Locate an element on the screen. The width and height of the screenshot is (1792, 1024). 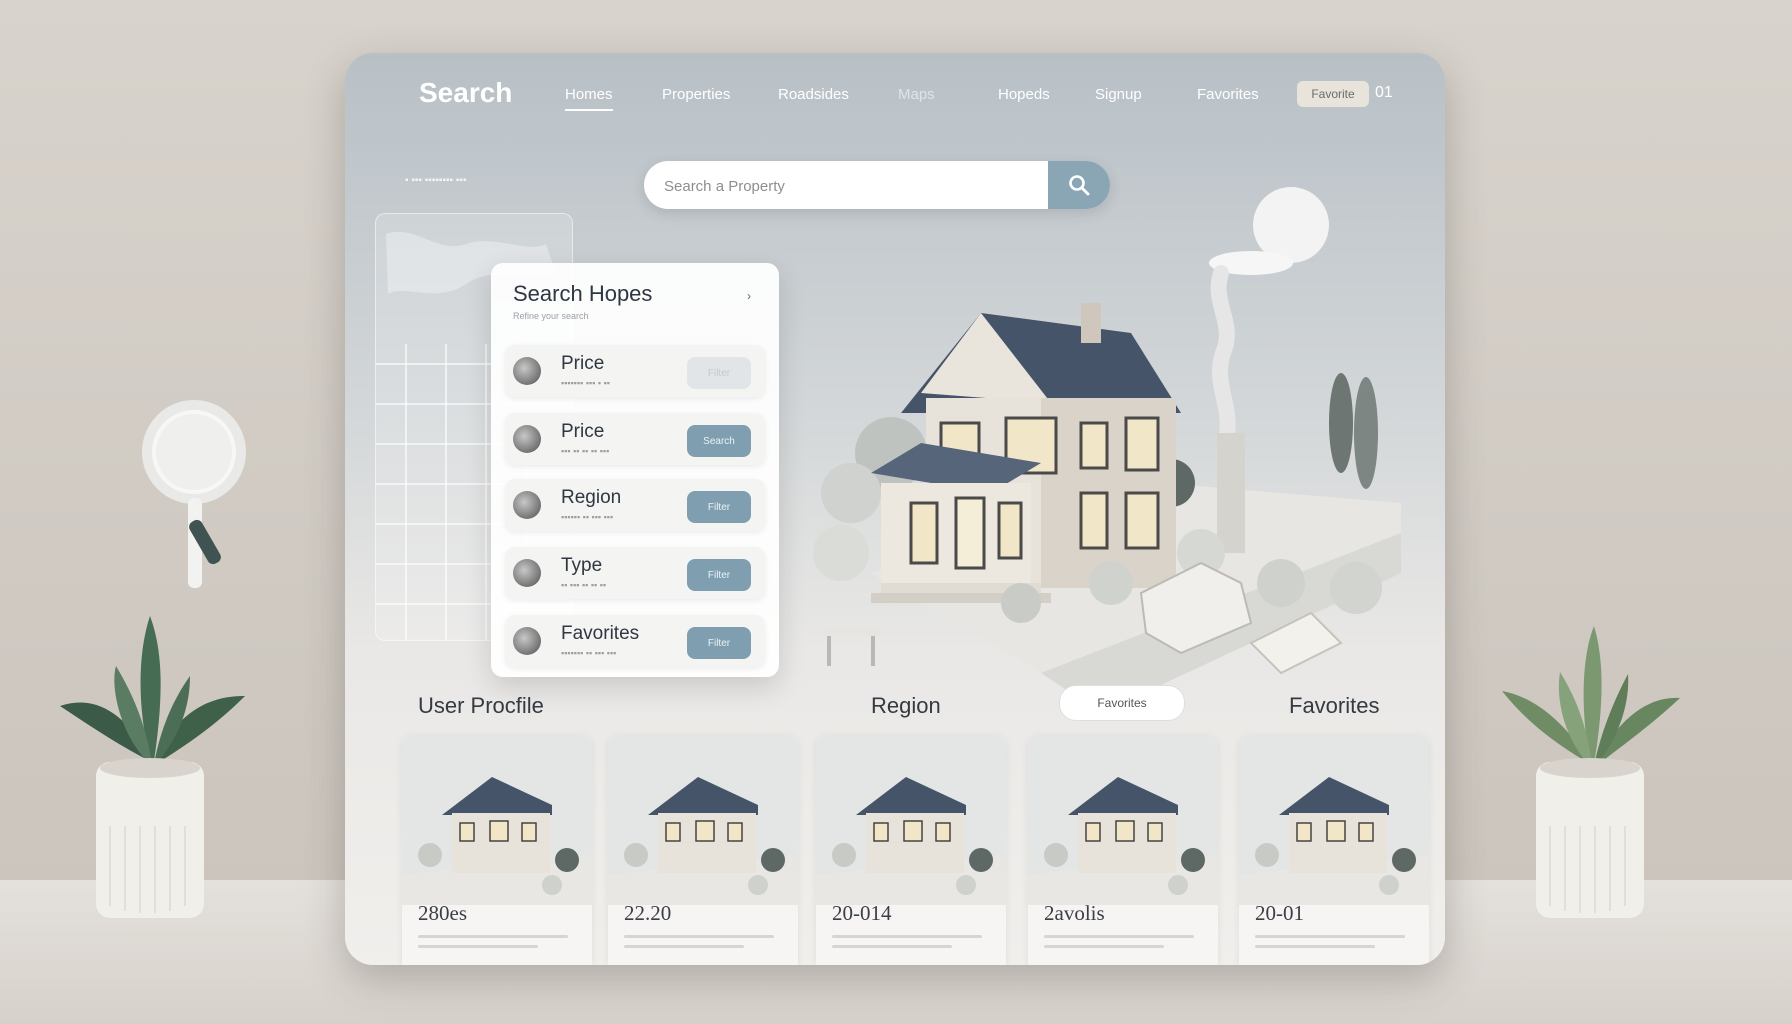
filter-title: Search Hopes is located at coordinates (583, 293).